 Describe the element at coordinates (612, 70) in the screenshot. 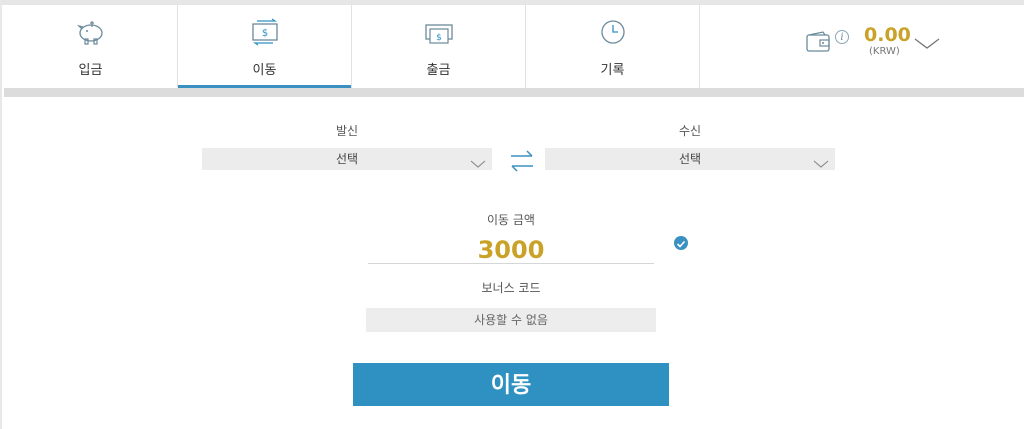

I see `tab-label: 기록` at that location.